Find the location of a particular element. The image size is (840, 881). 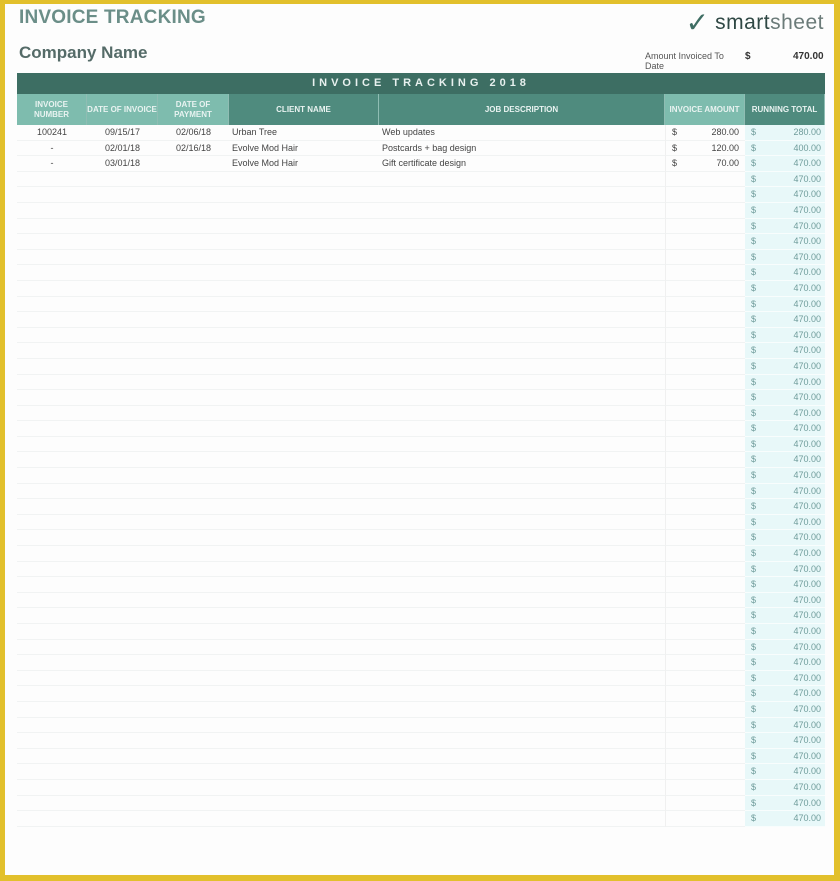

col-header-job-description: JOB DESCRIPTION is located at coordinates (522, 109).